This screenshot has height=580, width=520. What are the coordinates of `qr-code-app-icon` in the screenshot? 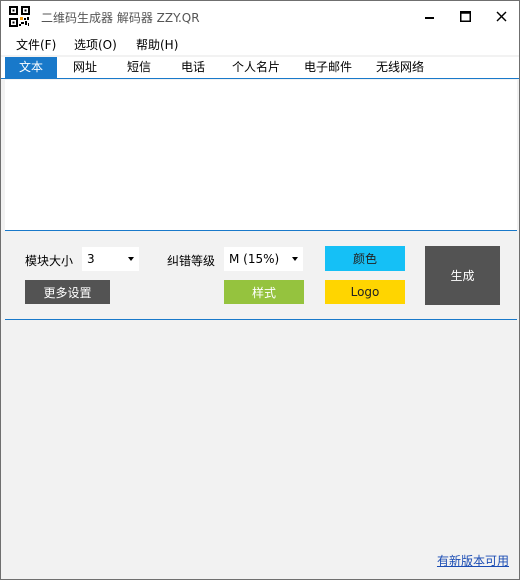 It's located at (19, 16).